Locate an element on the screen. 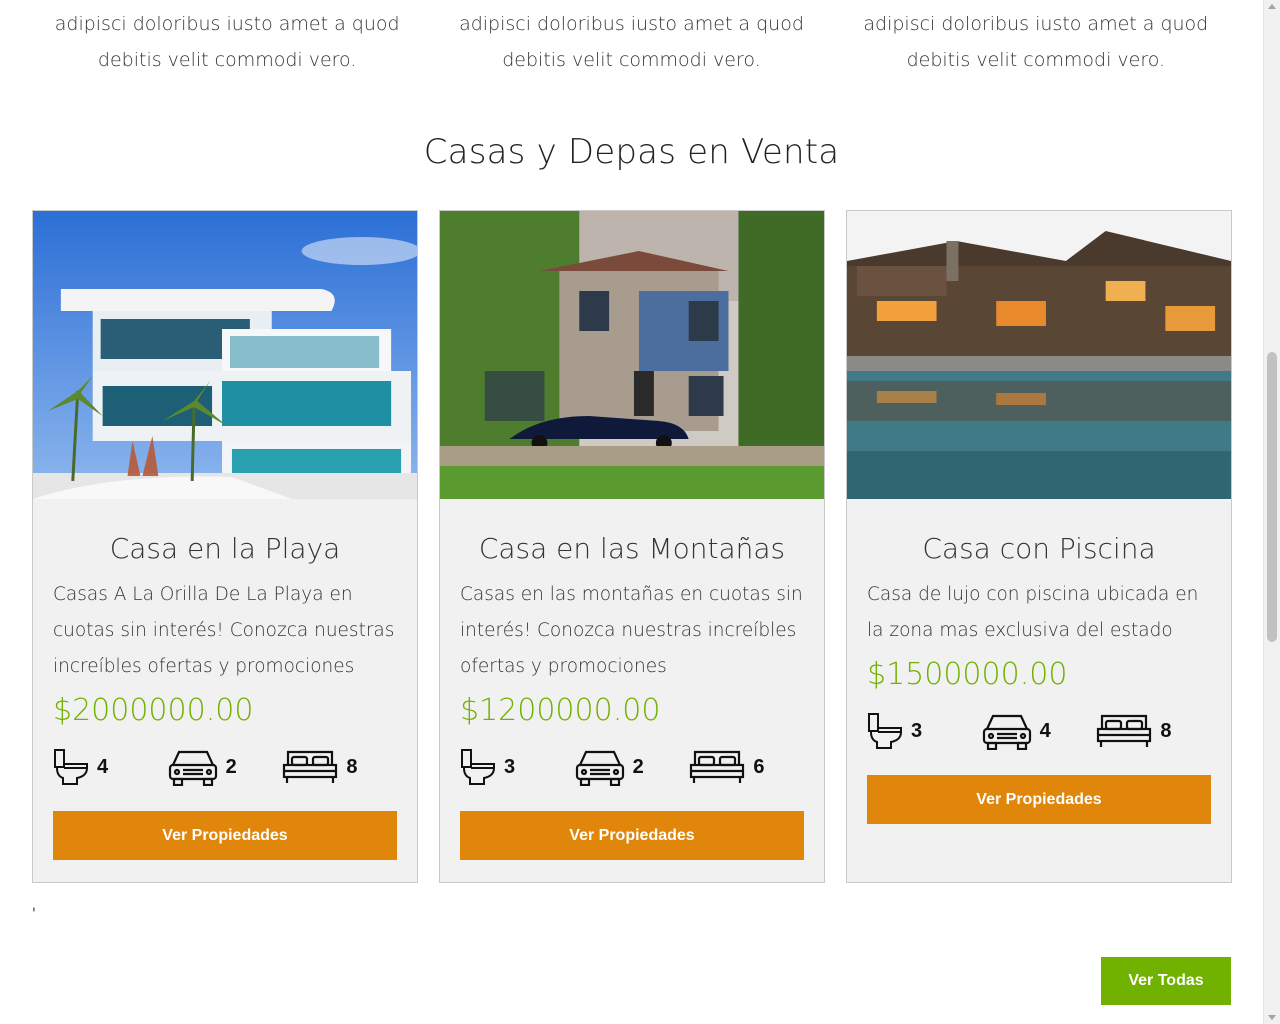  beach-house-photo is located at coordinates (225, 355).